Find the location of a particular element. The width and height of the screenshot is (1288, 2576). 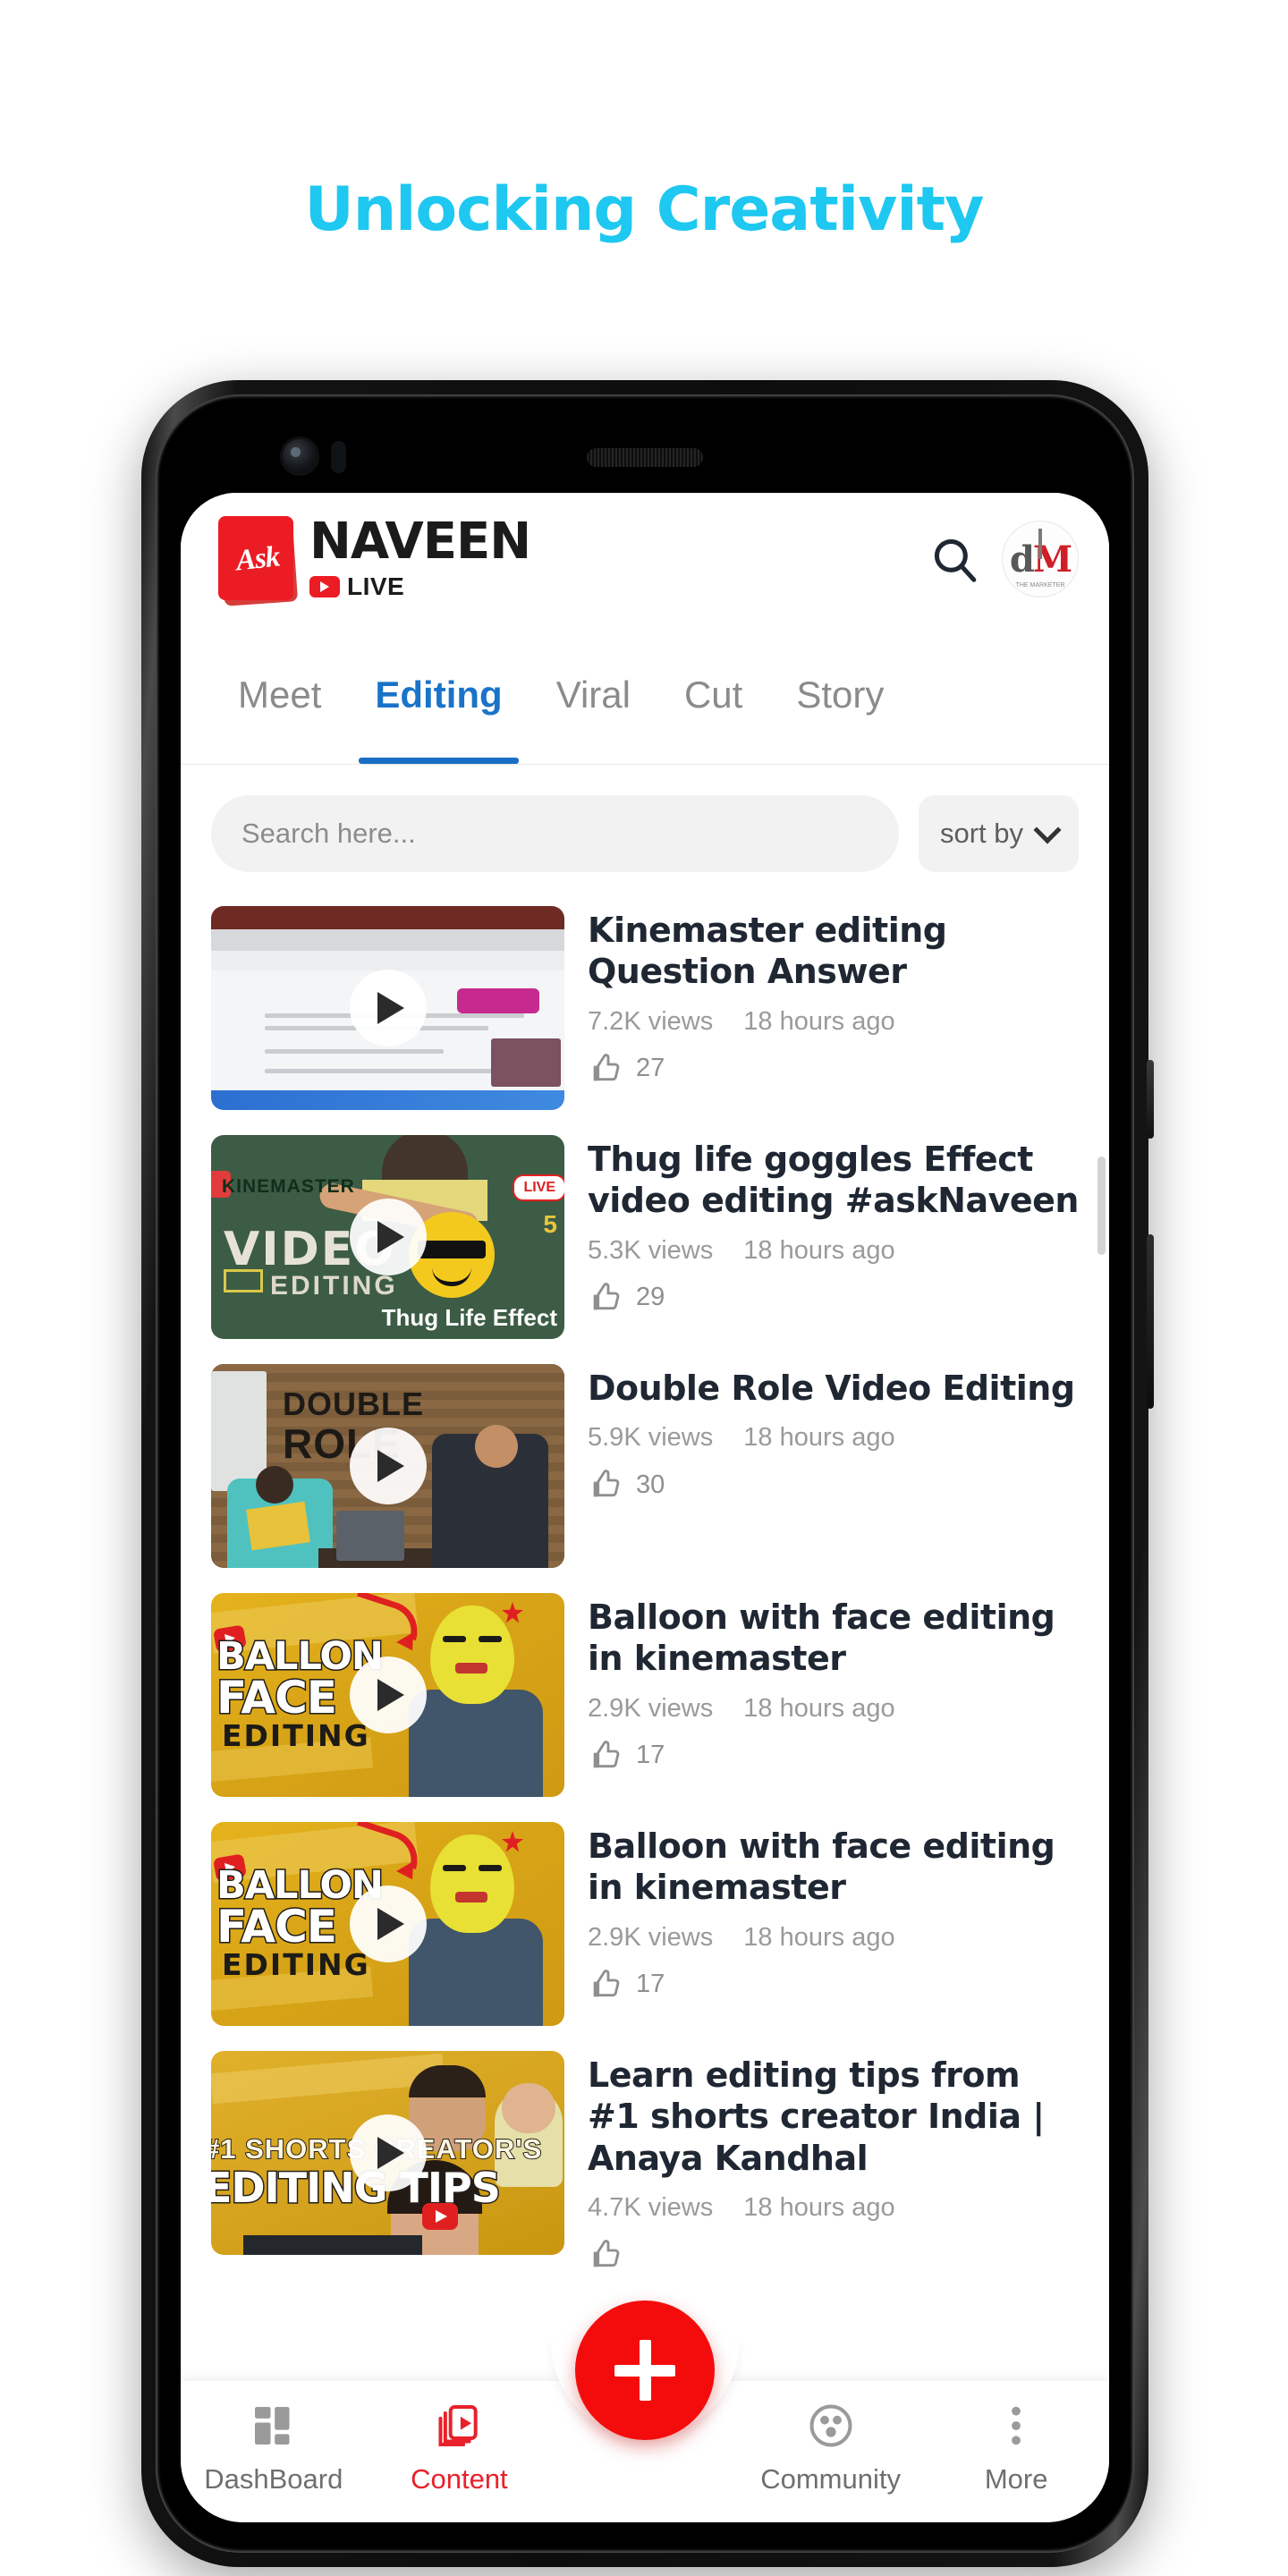

nav-label-more: More is located at coordinates (1016, 2479).